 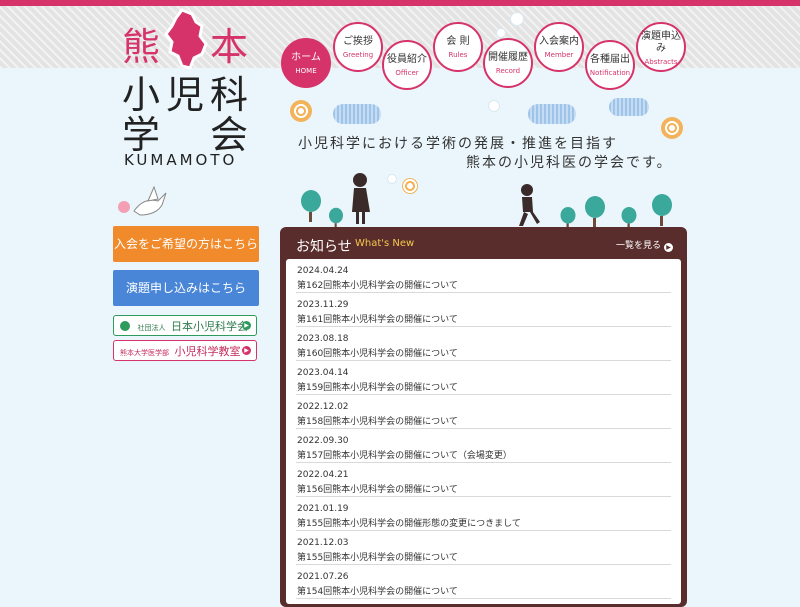 I want to click on abstract-submission-button: 演題申し込みはこちら, so click(x=186, y=288).